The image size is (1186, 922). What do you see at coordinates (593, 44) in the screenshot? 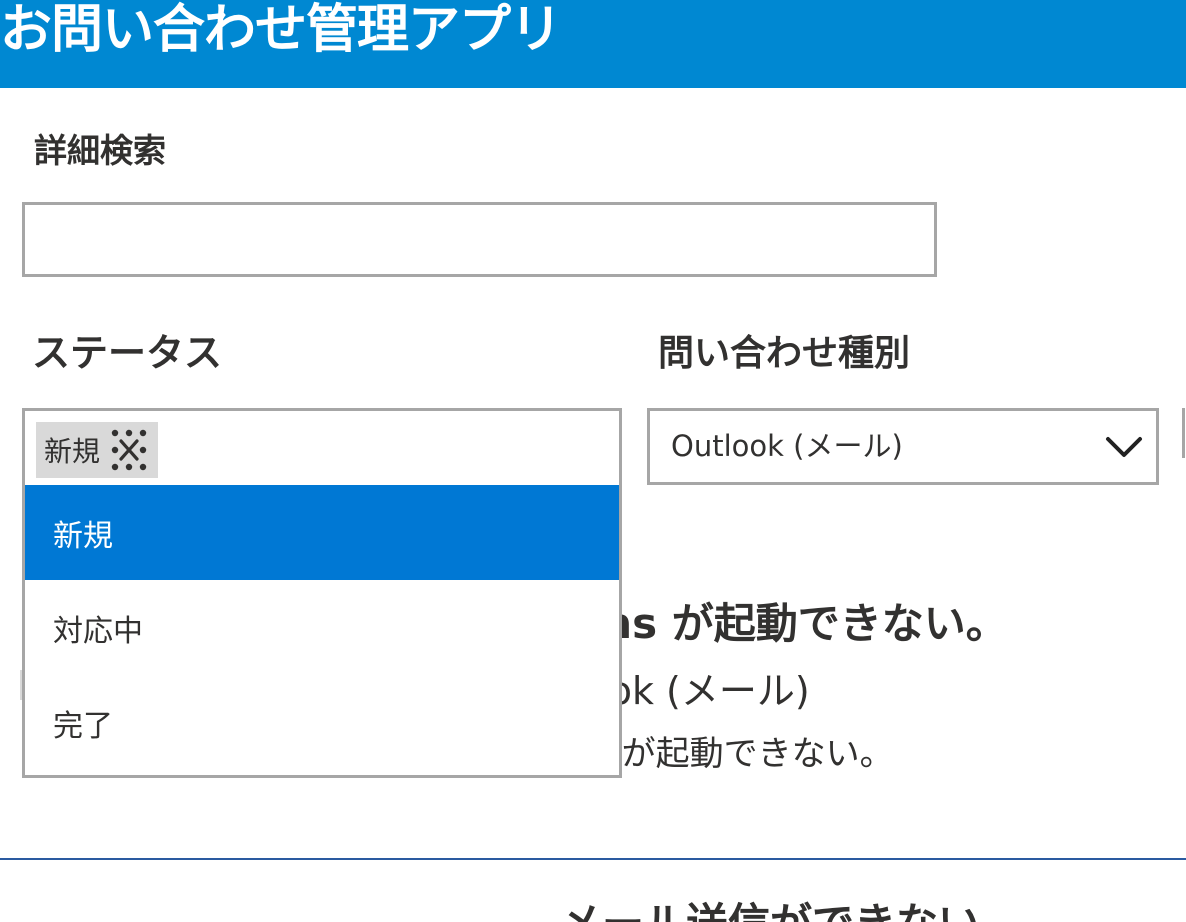
I see `app-header: お問い合わせ管理アプリ` at bounding box center [593, 44].